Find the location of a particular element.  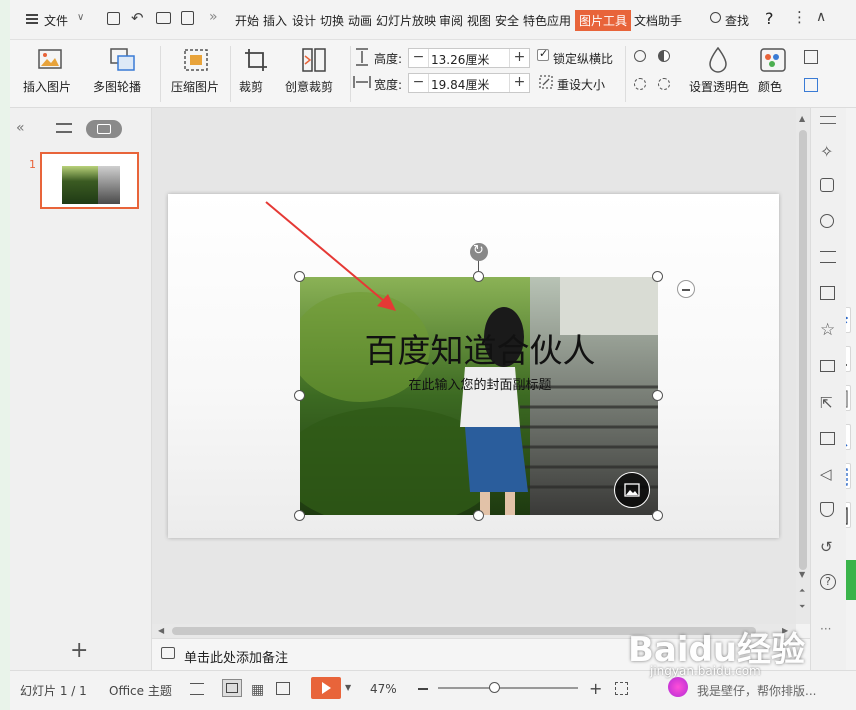

more-options-icon: ⋮ is located at coordinates (799, 17).